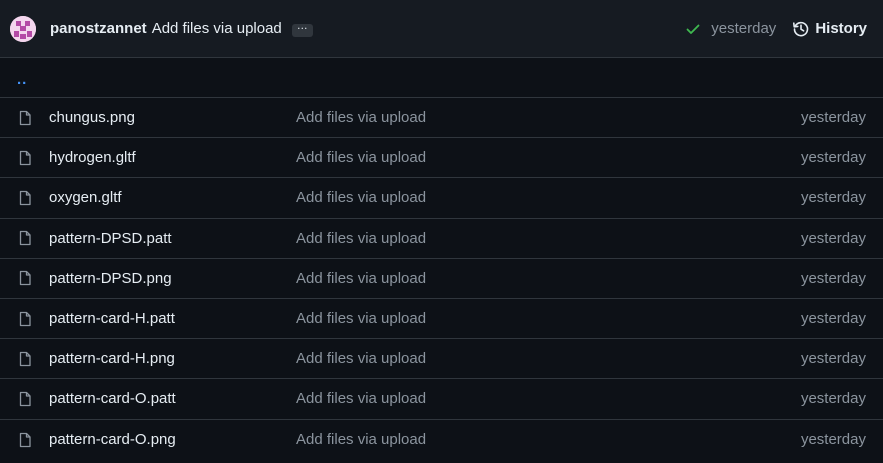  What do you see at coordinates (98, 28) in the screenshot?
I see `commit-author-link: panostzannet` at bounding box center [98, 28].